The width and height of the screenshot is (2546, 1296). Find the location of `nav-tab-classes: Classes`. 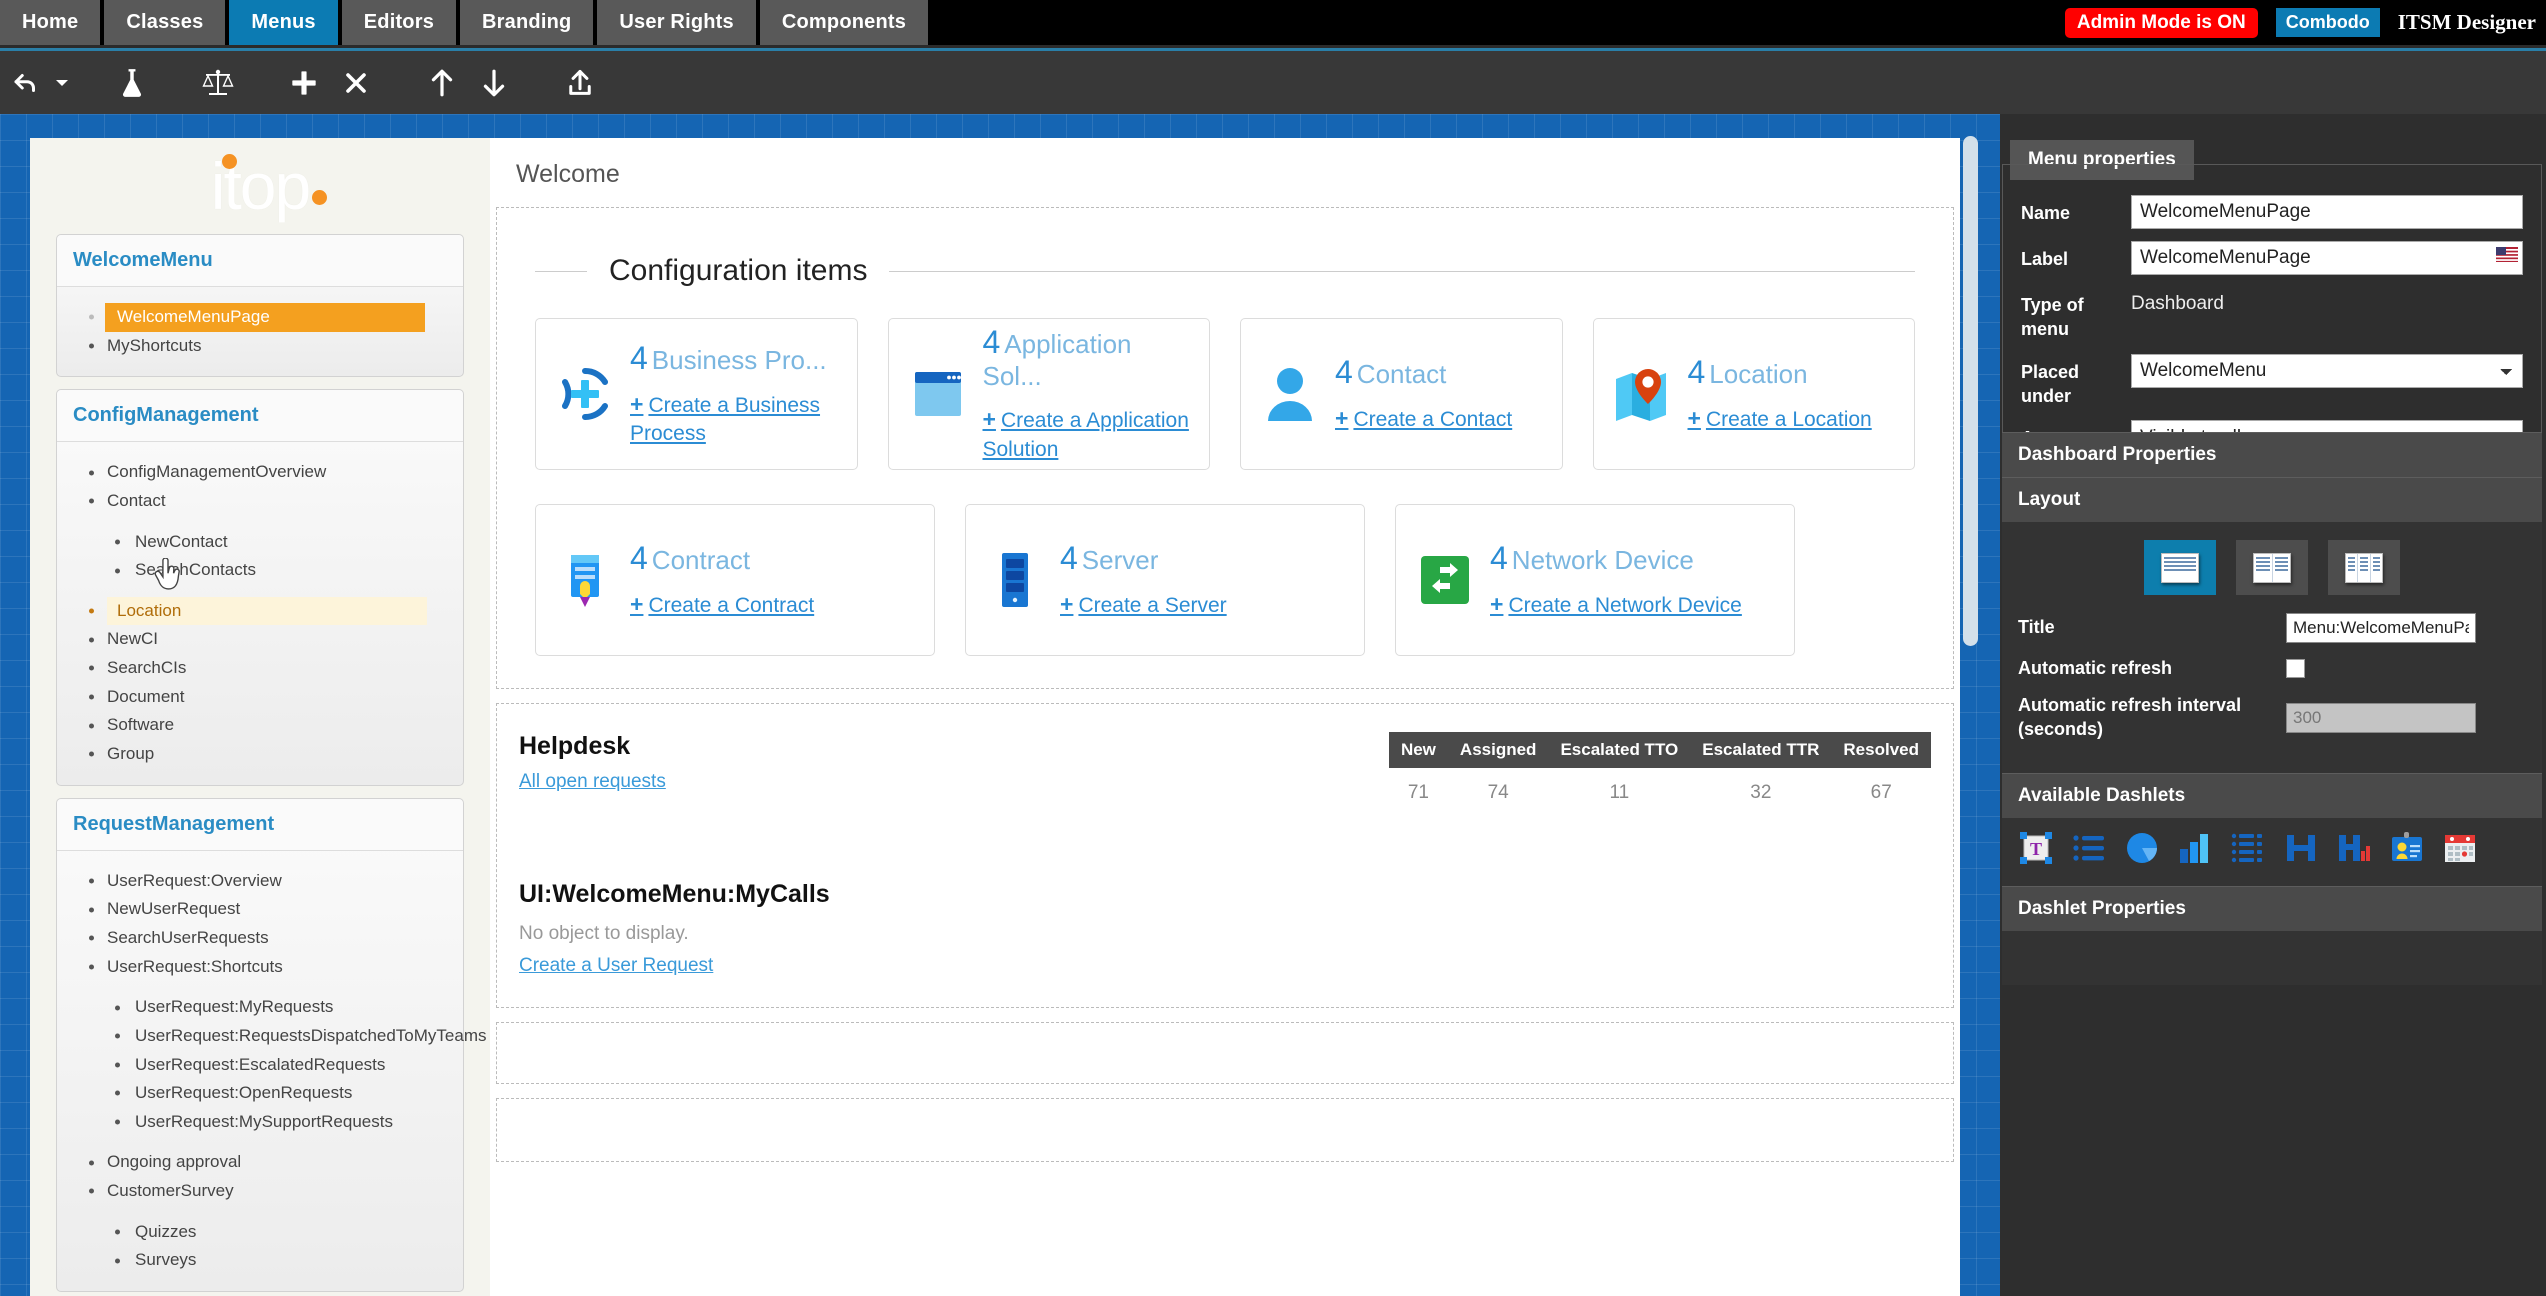

nav-tab-classes: Classes is located at coordinates (165, 22).